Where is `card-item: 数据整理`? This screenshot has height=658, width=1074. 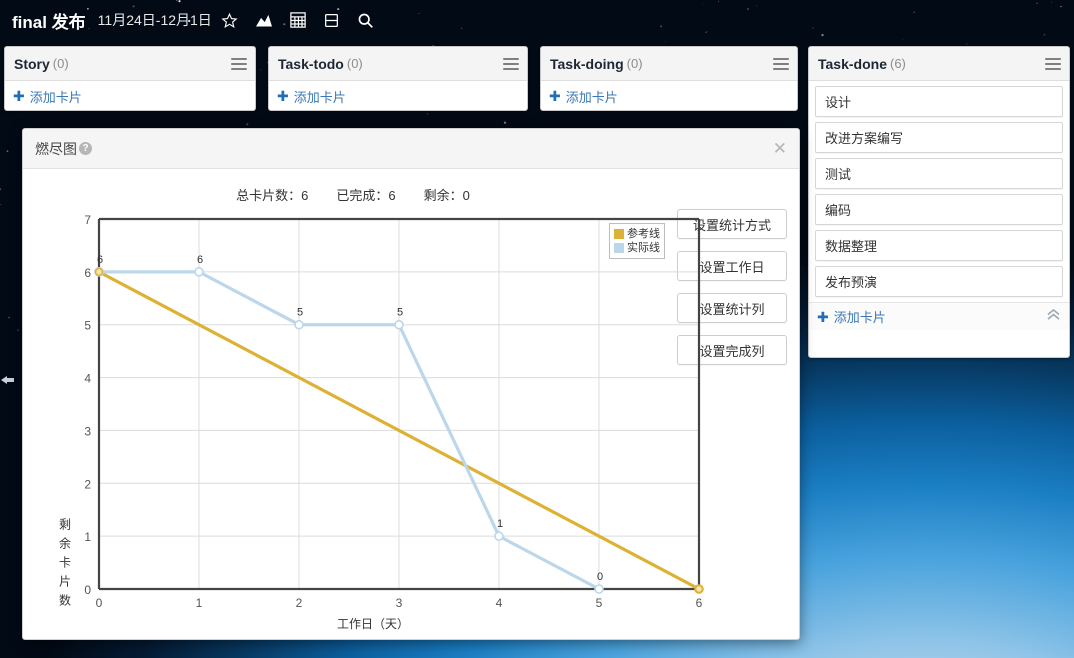
card-item: 数据整理 is located at coordinates (939, 245).